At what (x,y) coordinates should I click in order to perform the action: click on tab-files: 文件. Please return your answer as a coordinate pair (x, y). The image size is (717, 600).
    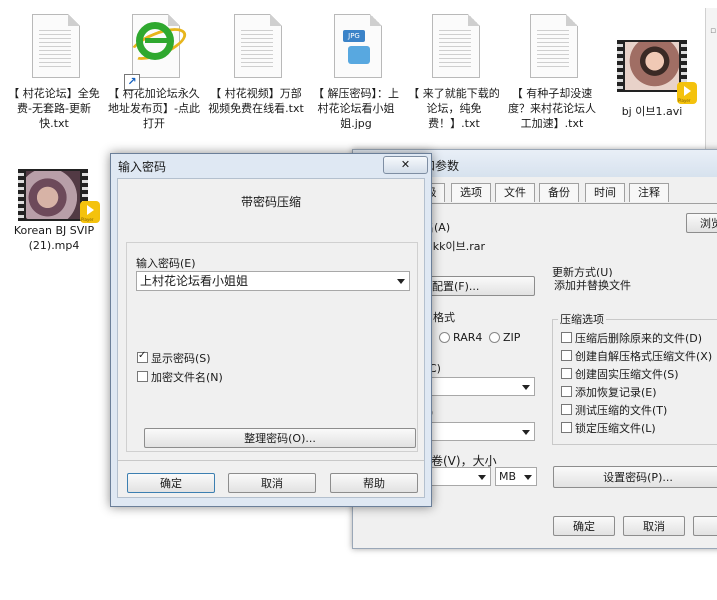
    Looking at the image, I should click on (515, 192).